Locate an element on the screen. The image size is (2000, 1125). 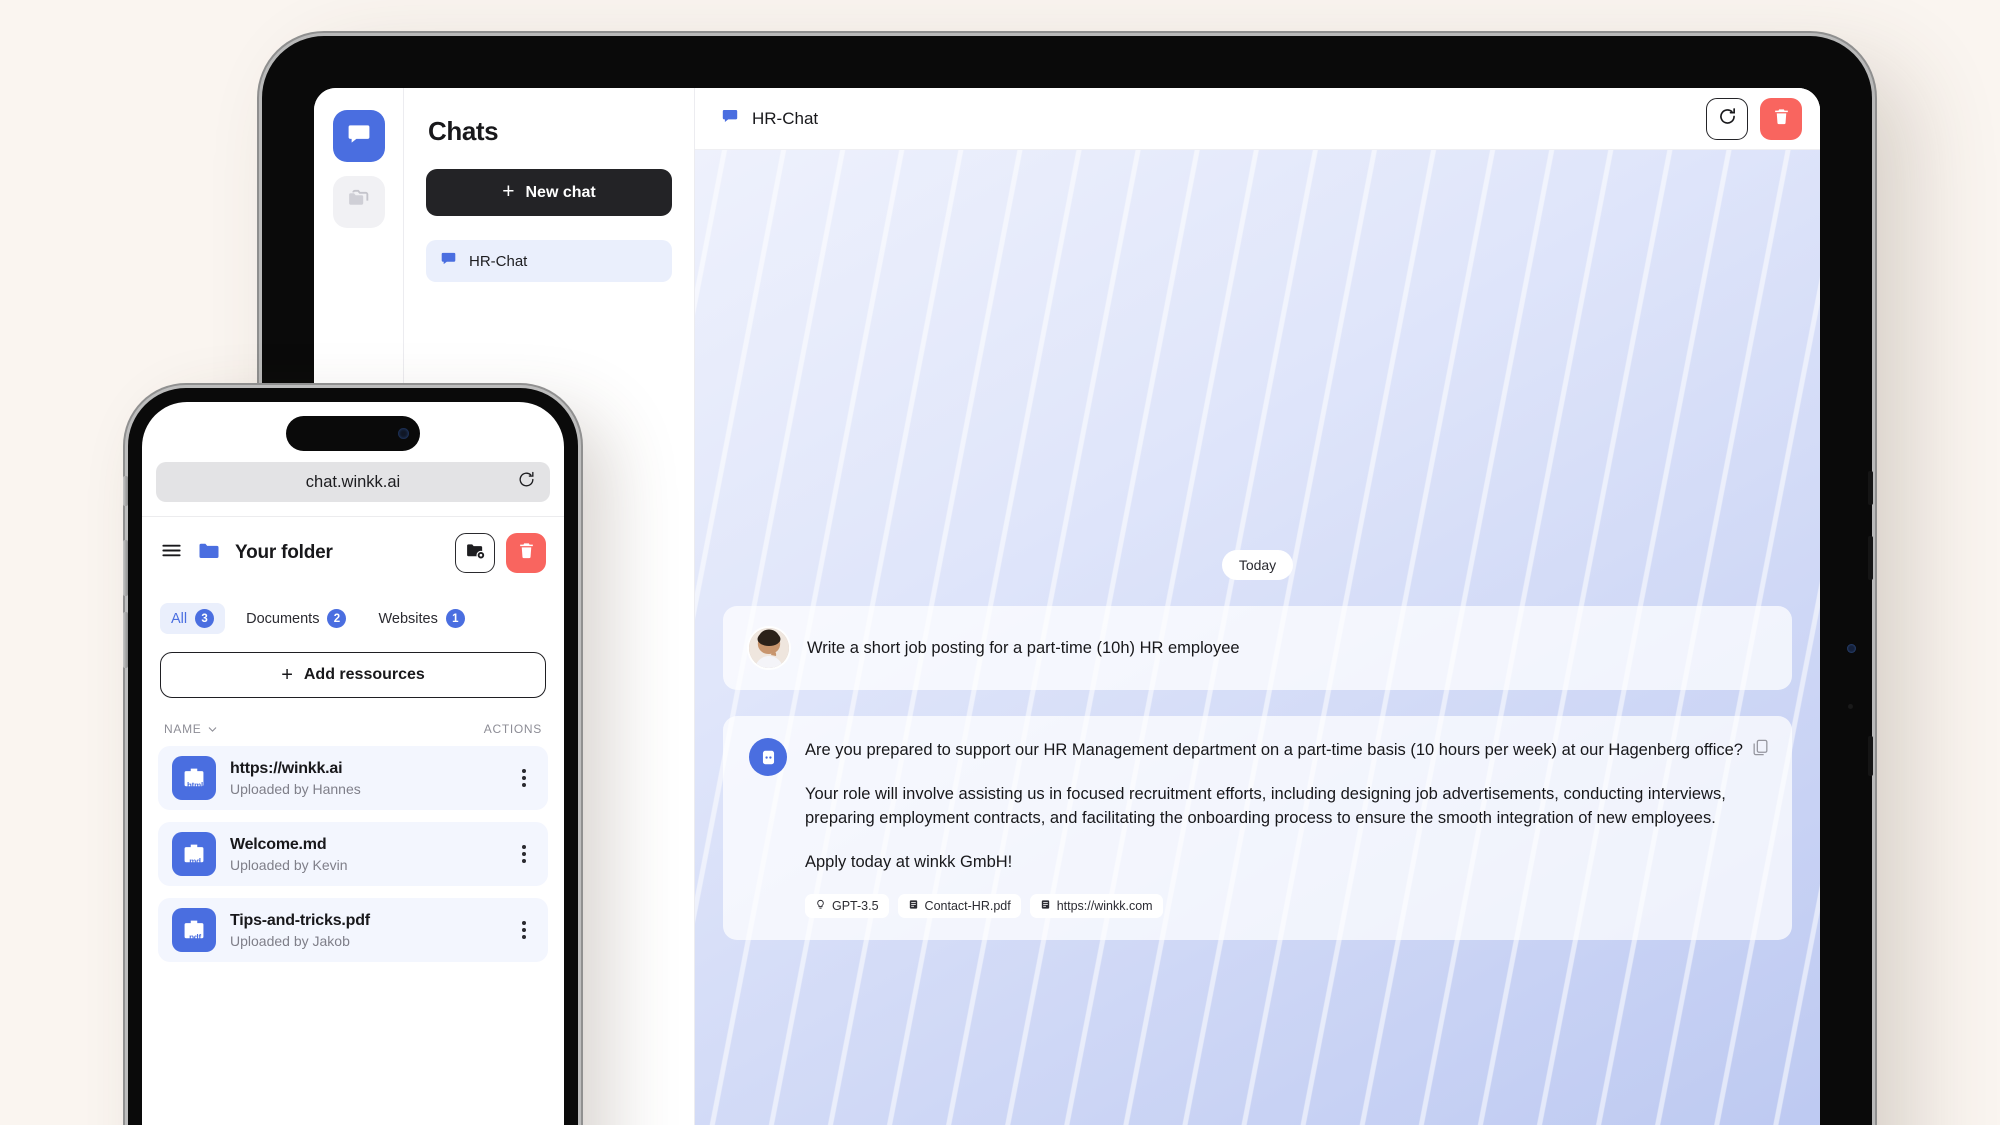
browser-url: chat.winkk.ai is located at coordinates (353, 481).